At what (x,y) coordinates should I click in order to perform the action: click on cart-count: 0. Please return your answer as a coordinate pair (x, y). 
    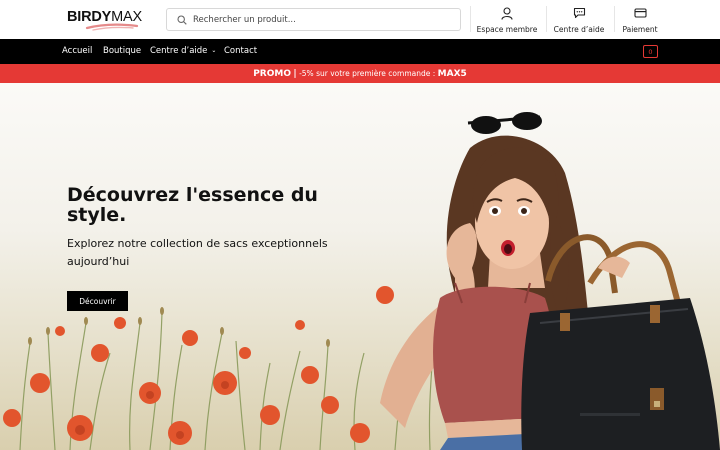
    Looking at the image, I should click on (650, 51).